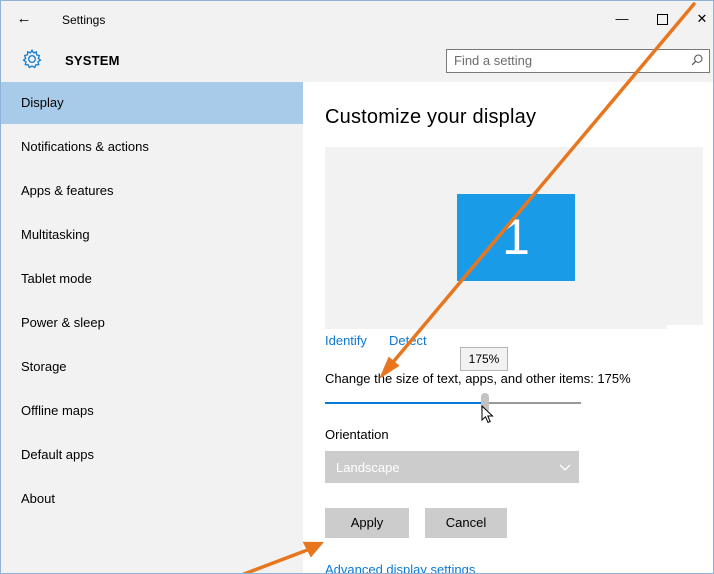 The height and width of the screenshot is (574, 714). I want to click on close-button: ✕, so click(701, 19).